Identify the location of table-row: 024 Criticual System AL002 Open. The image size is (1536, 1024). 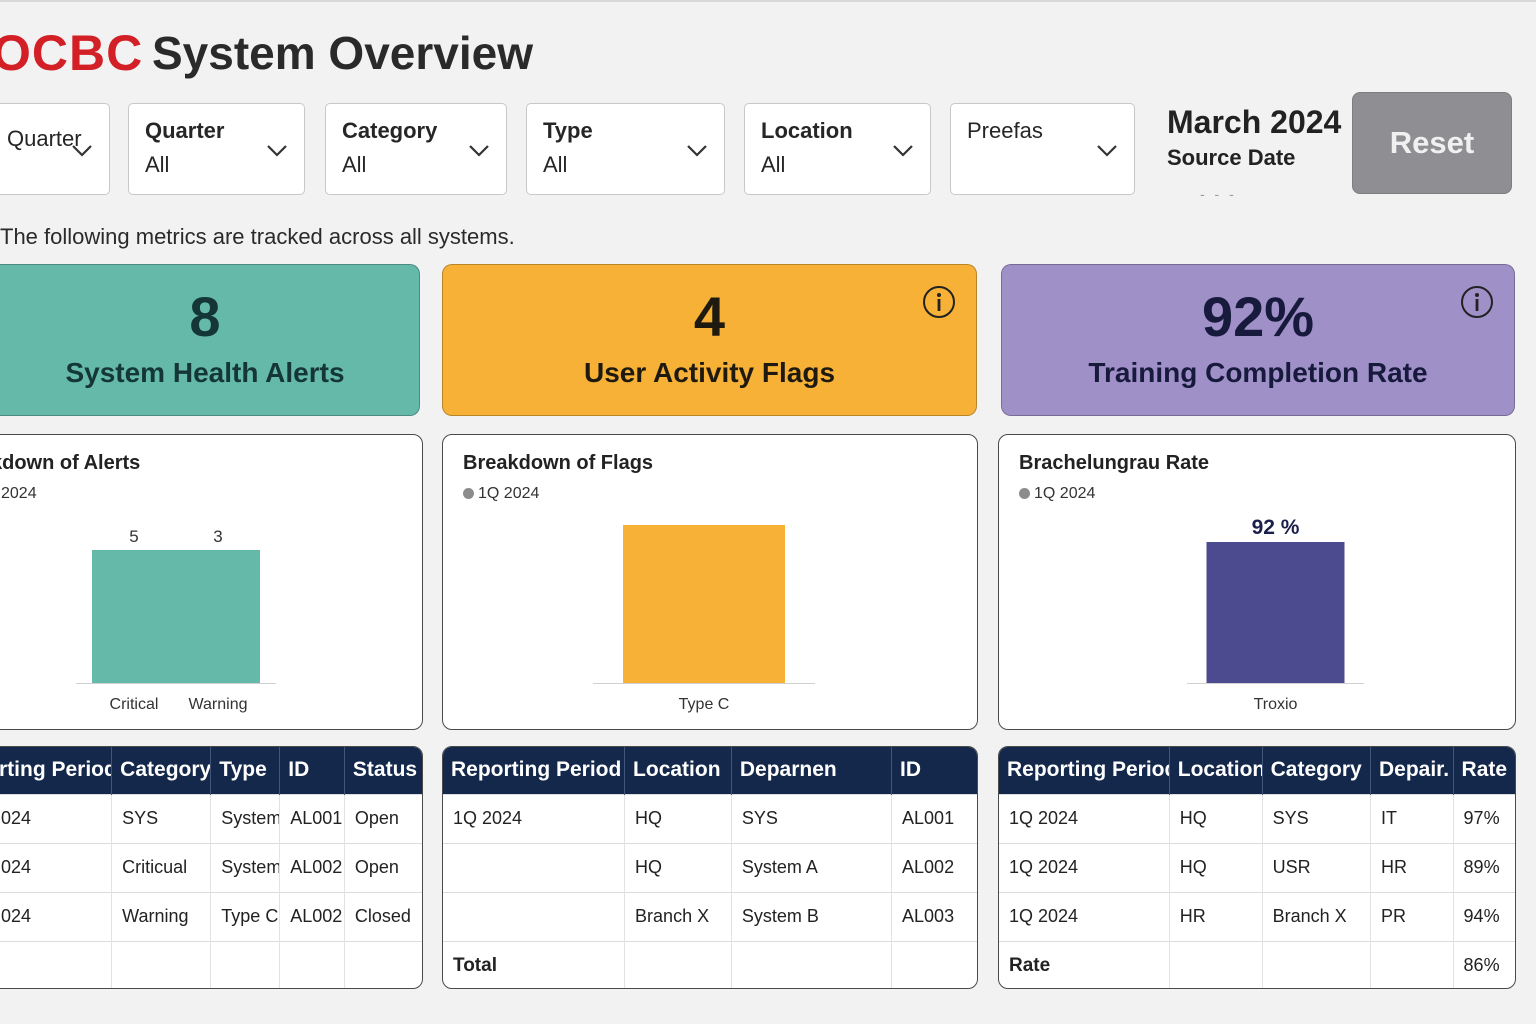
(211, 867).